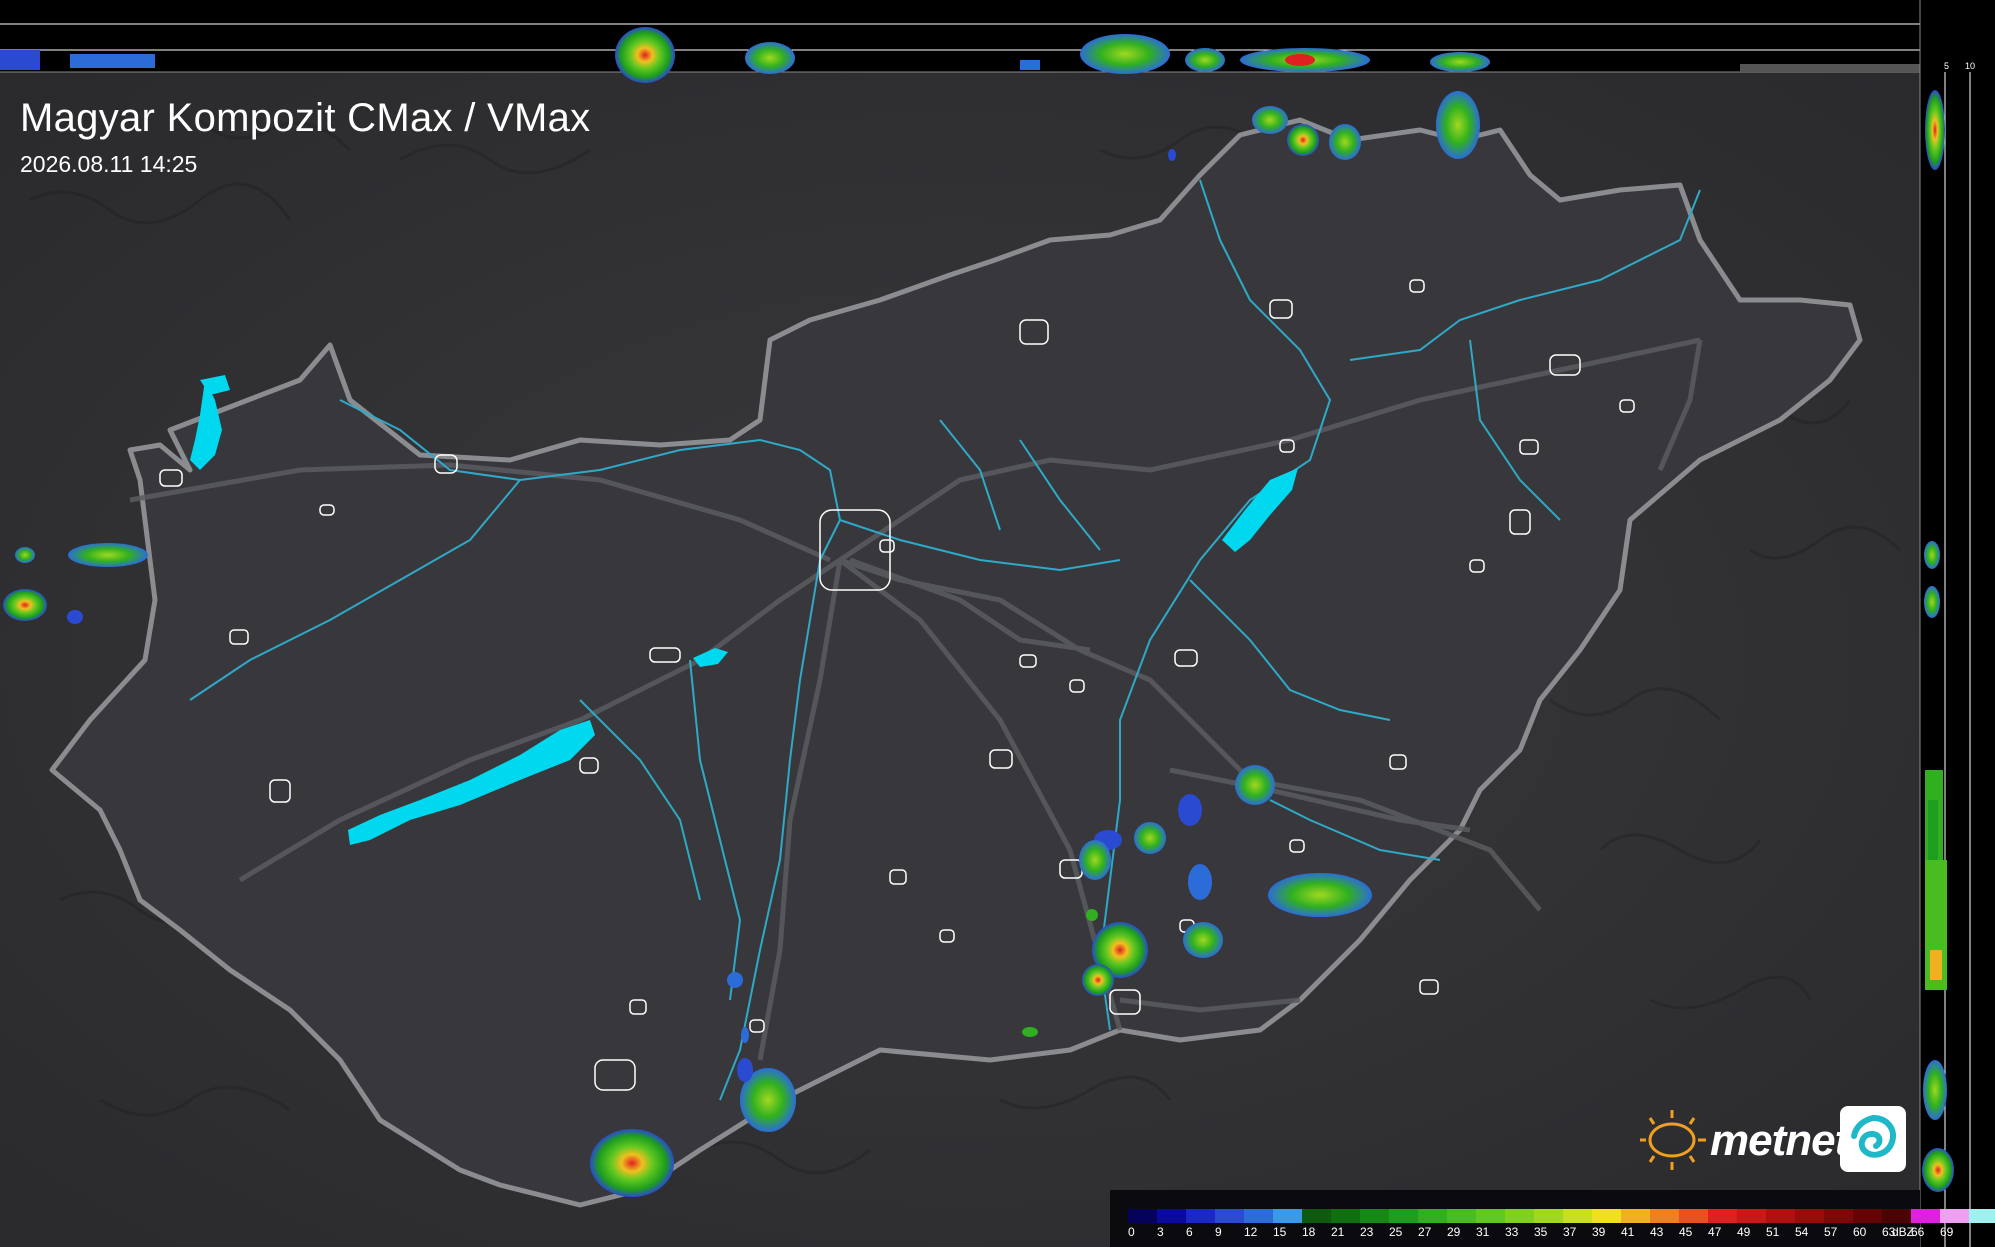 The image size is (1995, 1247). What do you see at coordinates (1715, 1232) in the screenshot?
I see `legend-label: 47` at bounding box center [1715, 1232].